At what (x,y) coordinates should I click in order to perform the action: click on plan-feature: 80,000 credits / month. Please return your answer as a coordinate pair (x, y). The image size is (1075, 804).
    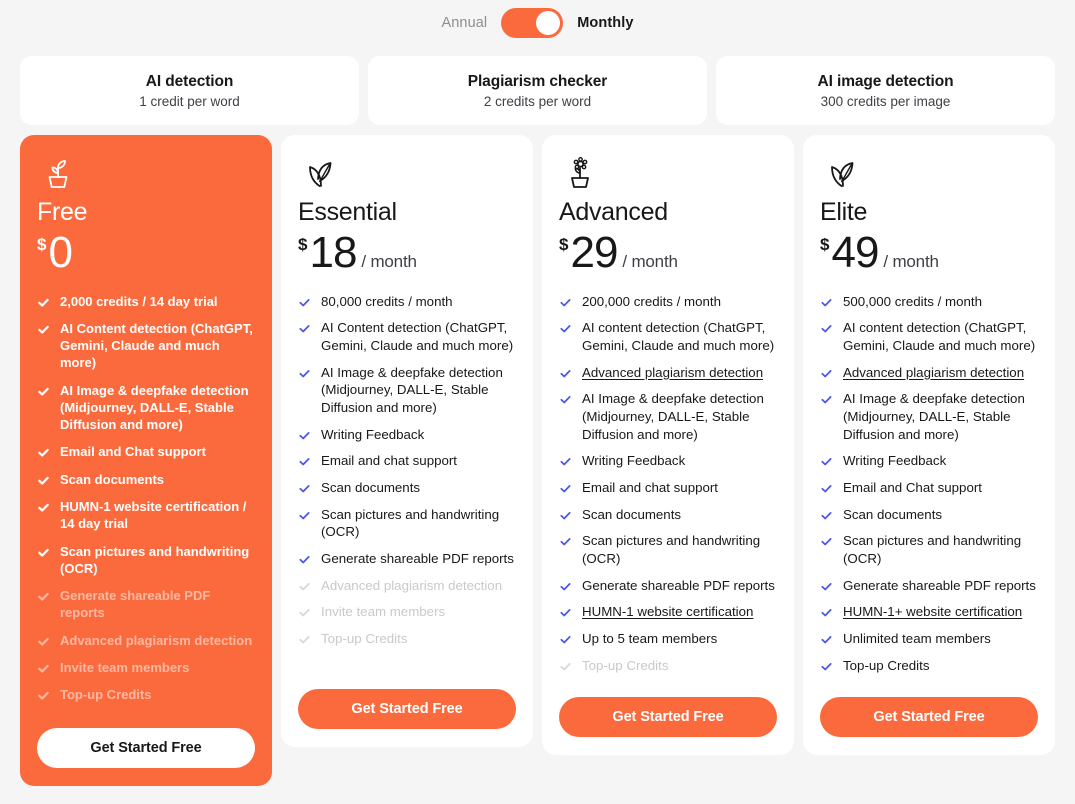
    Looking at the image, I should click on (407, 302).